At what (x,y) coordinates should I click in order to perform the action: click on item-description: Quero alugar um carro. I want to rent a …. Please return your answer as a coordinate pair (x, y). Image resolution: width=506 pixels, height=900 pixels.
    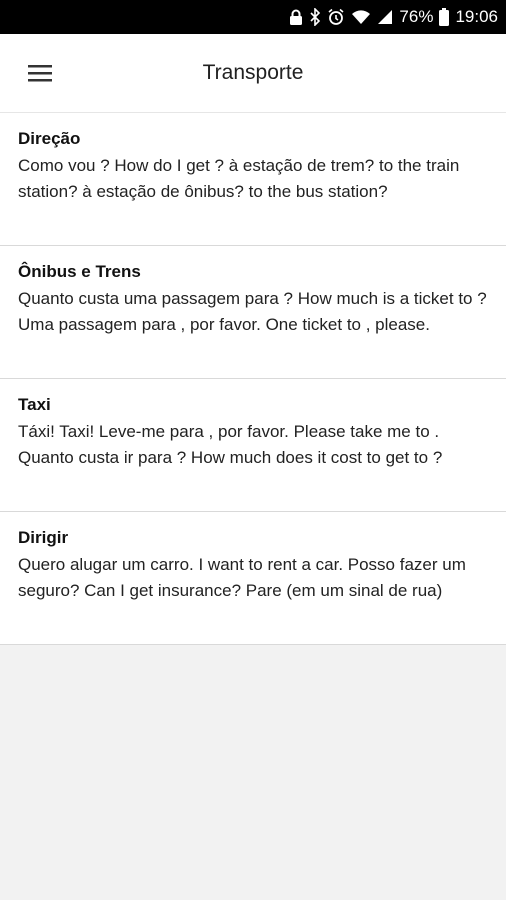
    Looking at the image, I should click on (242, 577).